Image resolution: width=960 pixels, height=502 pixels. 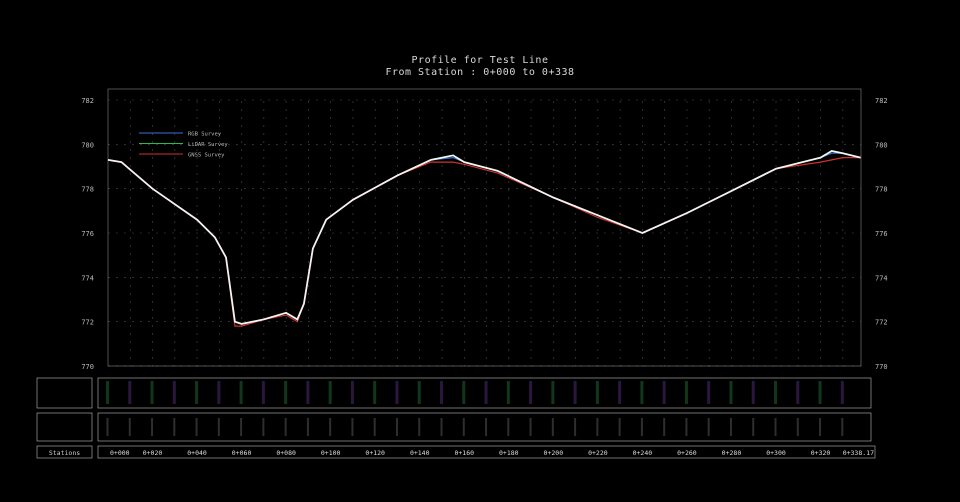 What do you see at coordinates (331, 453) in the screenshot?
I see `x-tick-label: 0+100` at bounding box center [331, 453].